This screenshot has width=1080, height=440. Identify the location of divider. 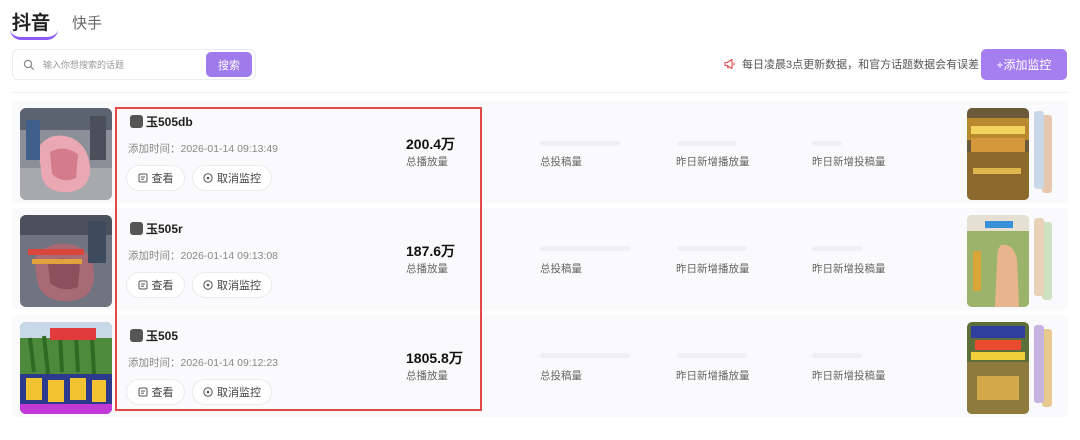
(540, 92).